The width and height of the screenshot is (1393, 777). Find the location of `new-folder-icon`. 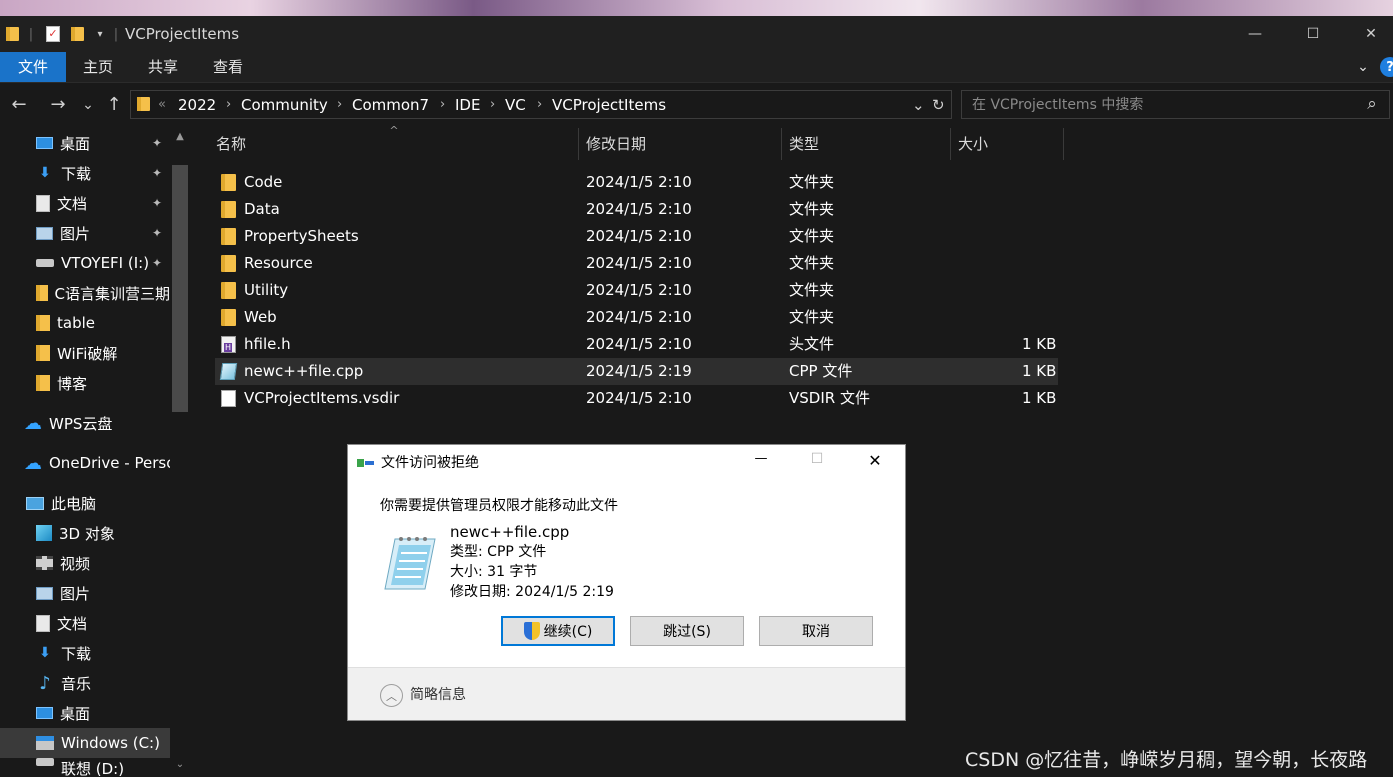

new-folder-icon is located at coordinates (78, 34).